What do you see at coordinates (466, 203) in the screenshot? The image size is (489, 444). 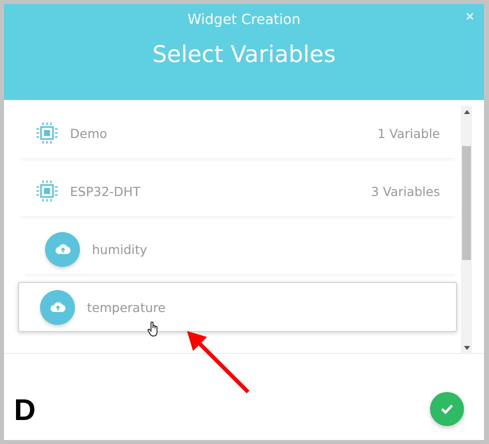 I see `scrollbar-thumb` at bounding box center [466, 203].